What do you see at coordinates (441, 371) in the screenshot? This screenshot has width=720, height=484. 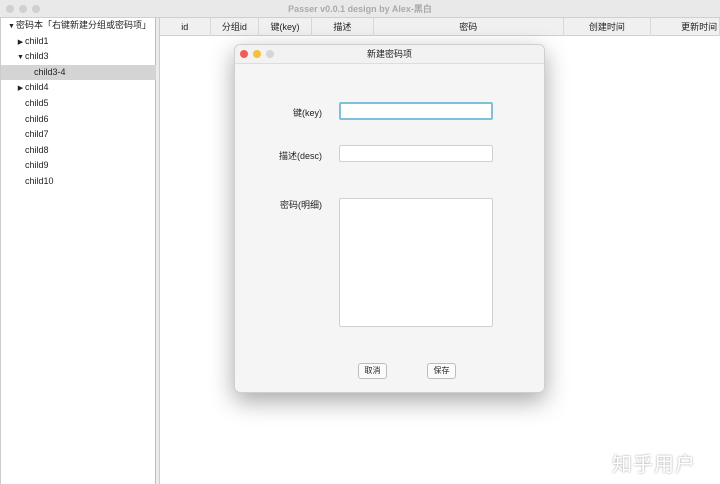 I see `save-button: 保存` at bounding box center [441, 371].